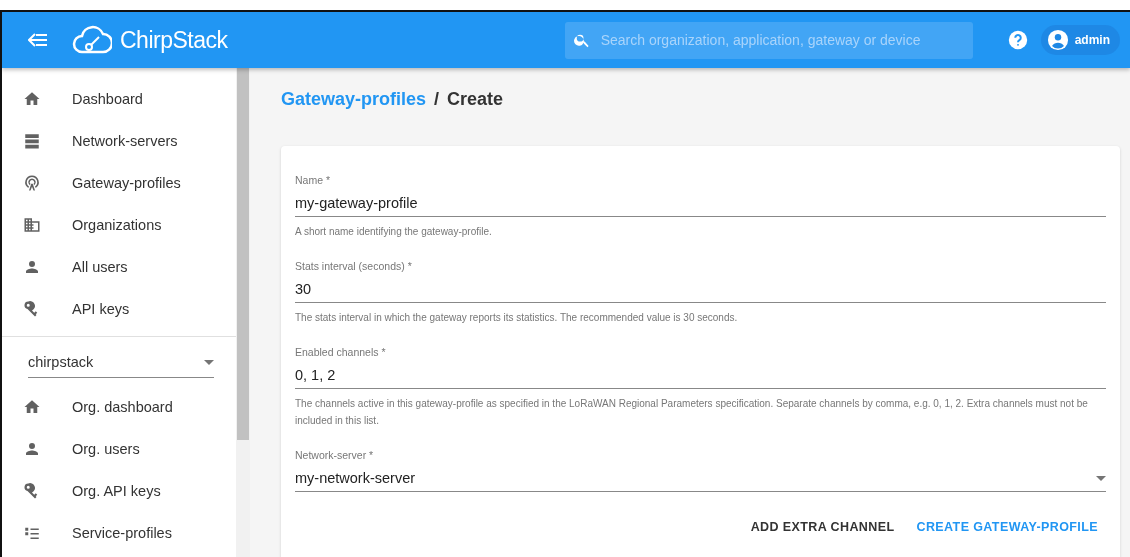  What do you see at coordinates (341, 352) in the screenshot?
I see `field-label: Enabled channels *` at bounding box center [341, 352].